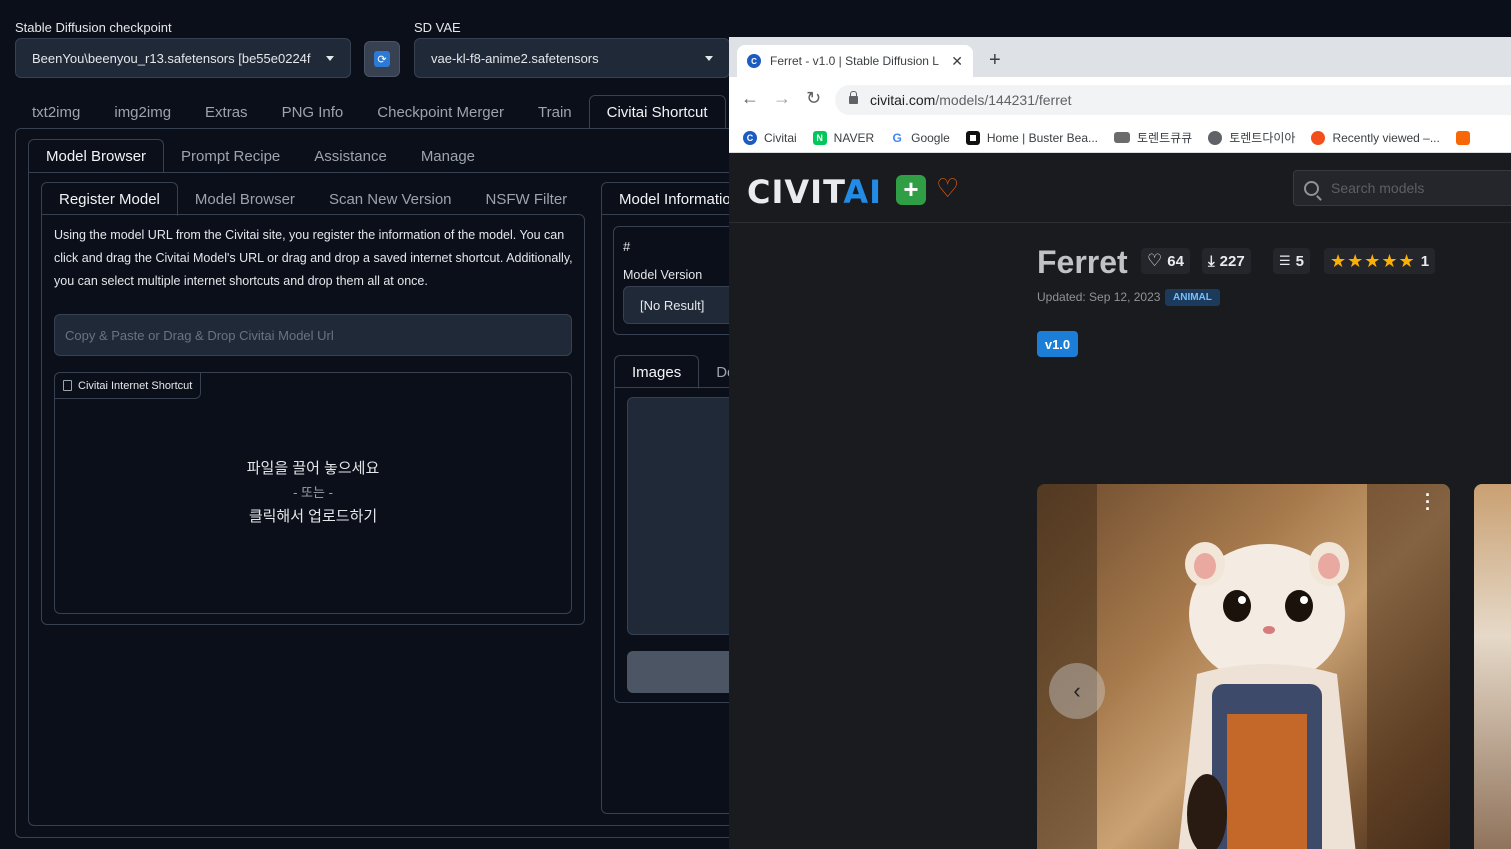 This screenshot has height=849, width=1511. Describe the element at coordinates (1232, 261) in the screenshot. I see `downloads-count: 227` at that location.